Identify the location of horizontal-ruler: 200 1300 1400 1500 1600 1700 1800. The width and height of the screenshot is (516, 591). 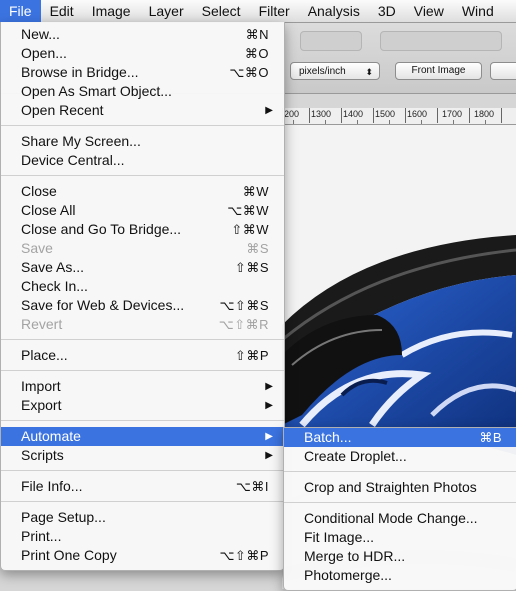
(399, 116).